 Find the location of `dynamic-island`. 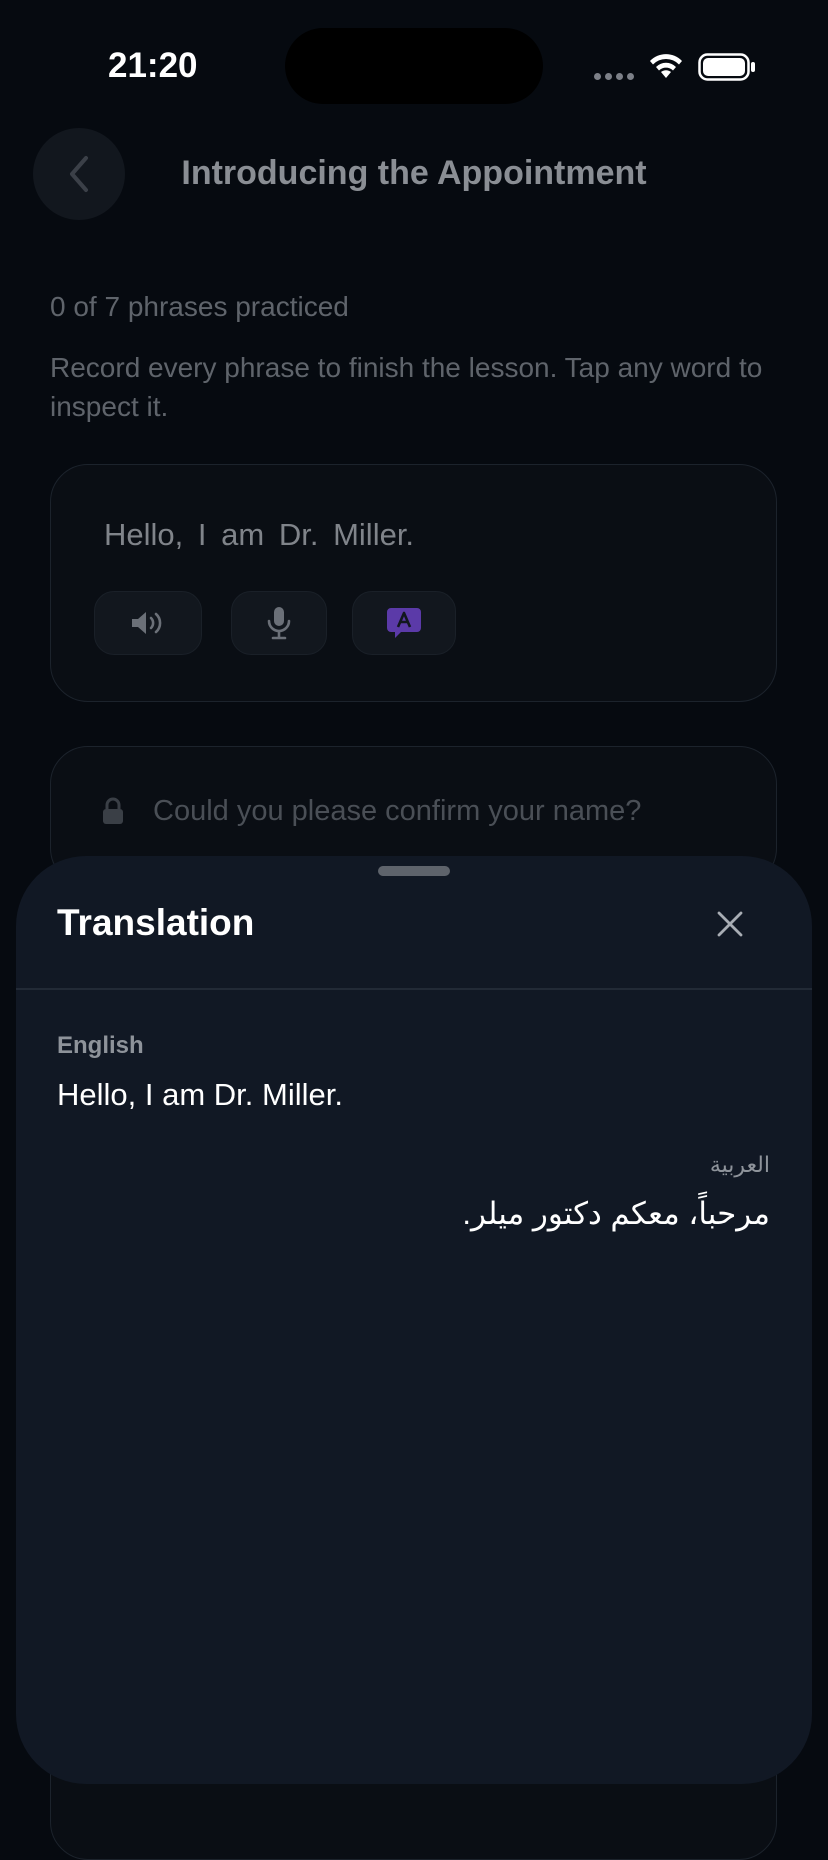

dynamic-island is located at coordinates (414, 66).